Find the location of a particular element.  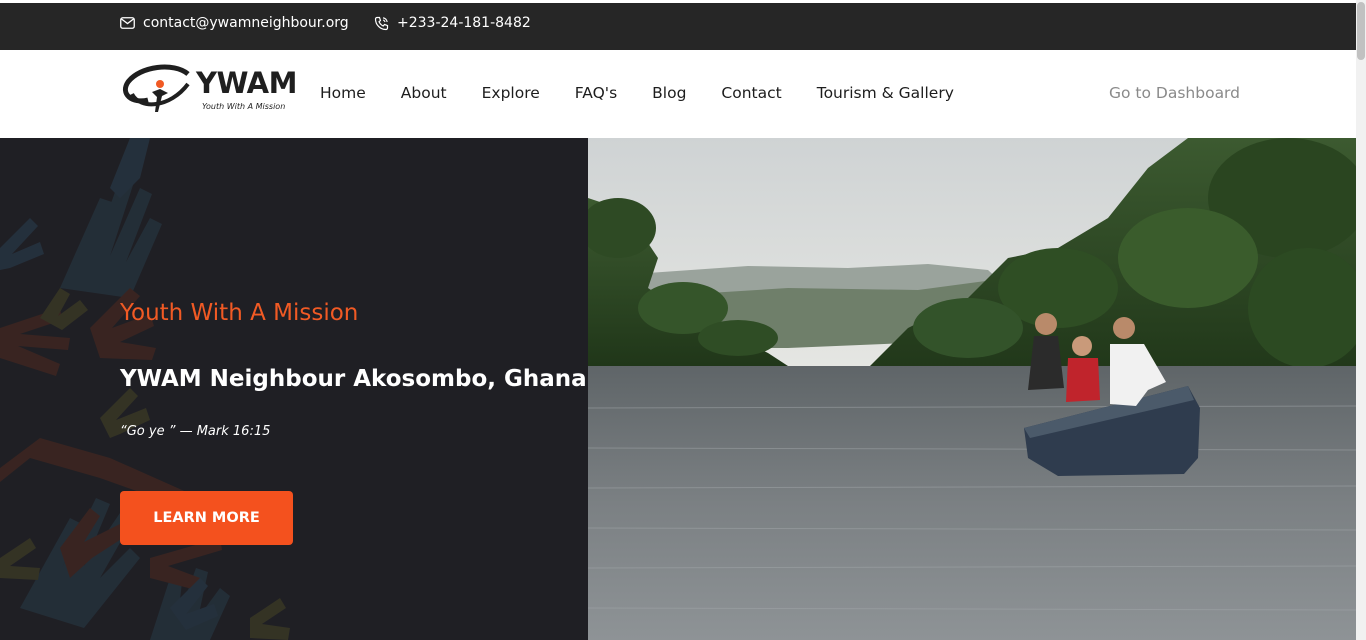

hero-quote: “Go ye ” — Mark 16:15 is located at coordinates (195, 431).